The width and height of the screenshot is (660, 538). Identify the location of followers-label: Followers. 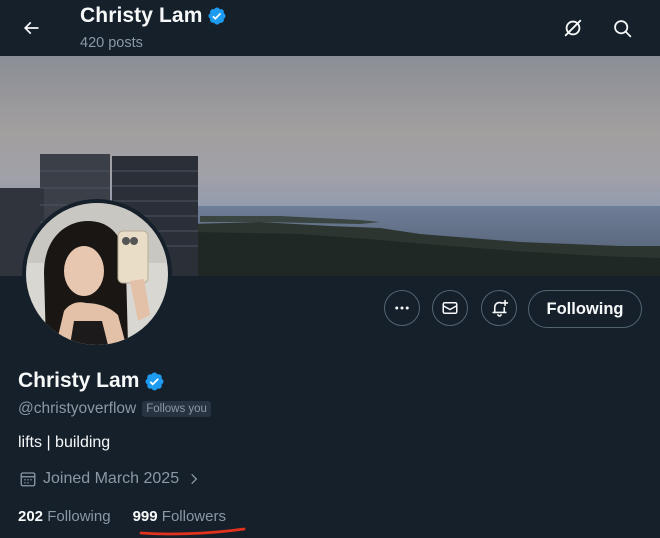
(193, 516).